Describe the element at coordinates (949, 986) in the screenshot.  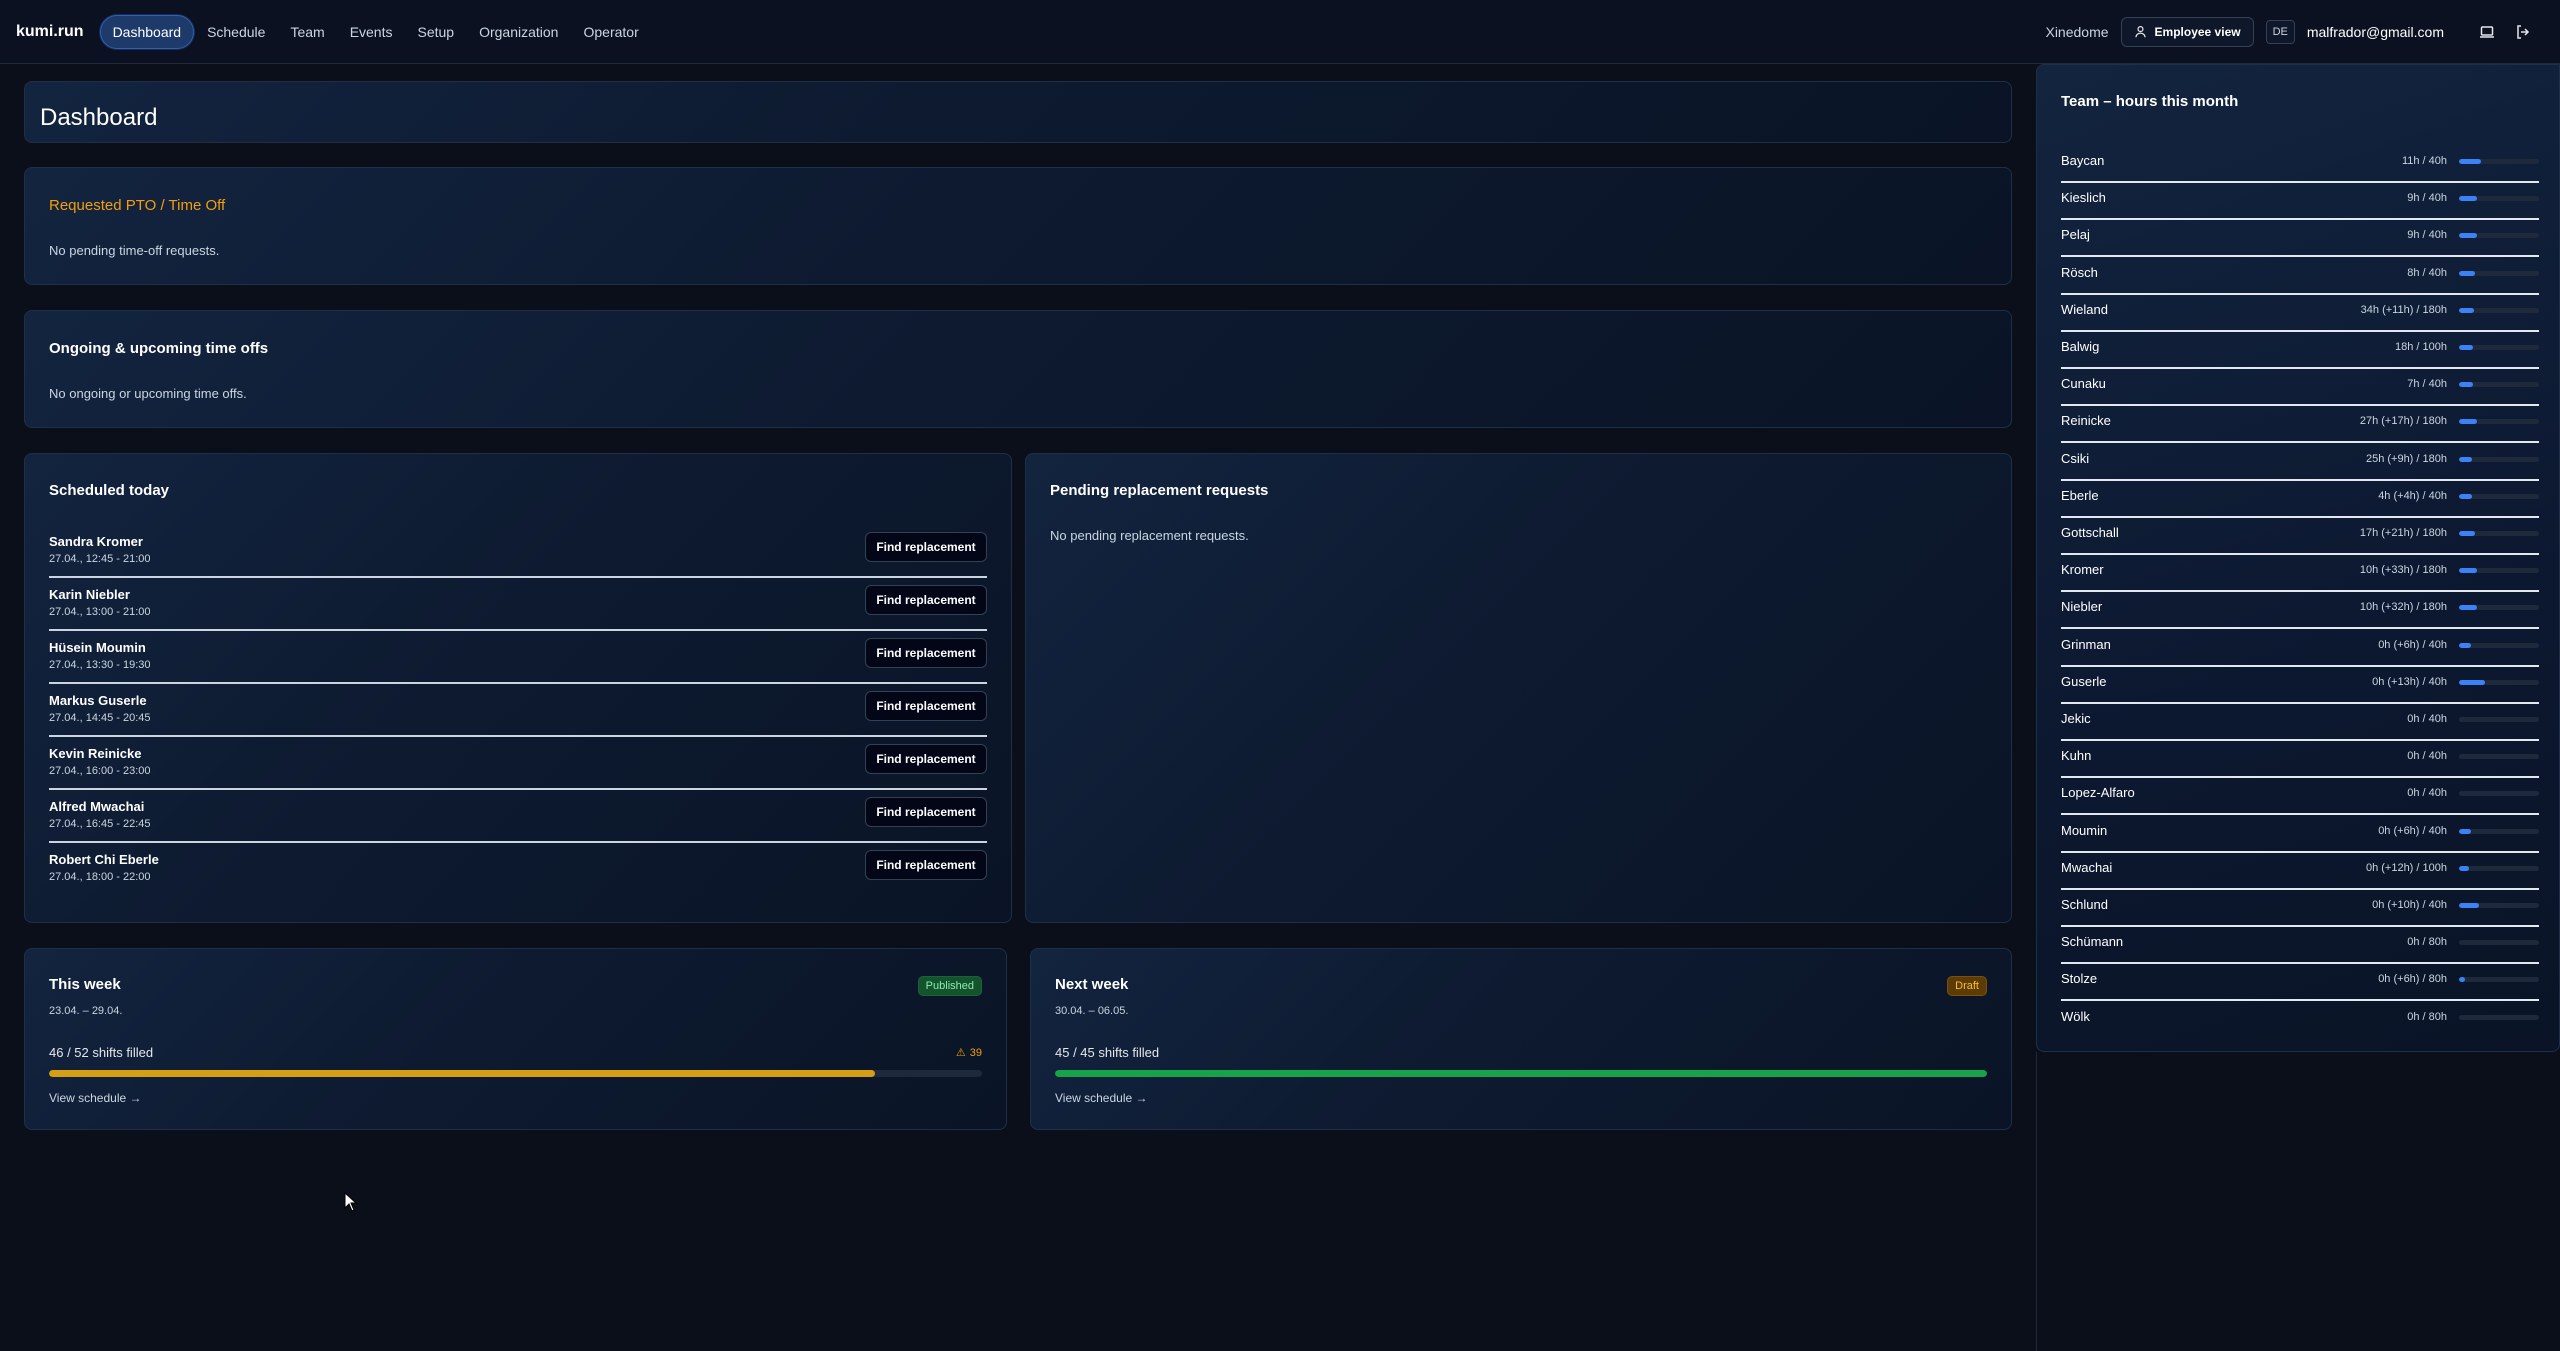
I see `status-badge: Published` at that location.